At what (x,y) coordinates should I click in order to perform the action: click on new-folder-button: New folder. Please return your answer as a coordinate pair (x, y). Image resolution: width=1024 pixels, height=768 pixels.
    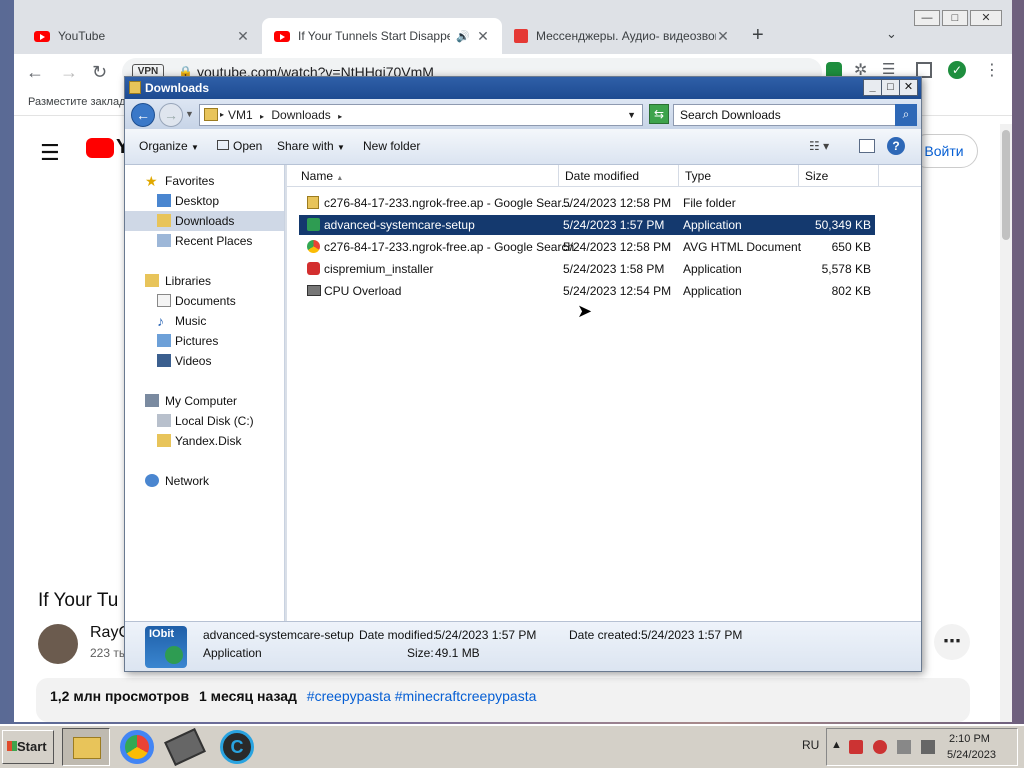
    Looking at the image, I should click on (391, 146).